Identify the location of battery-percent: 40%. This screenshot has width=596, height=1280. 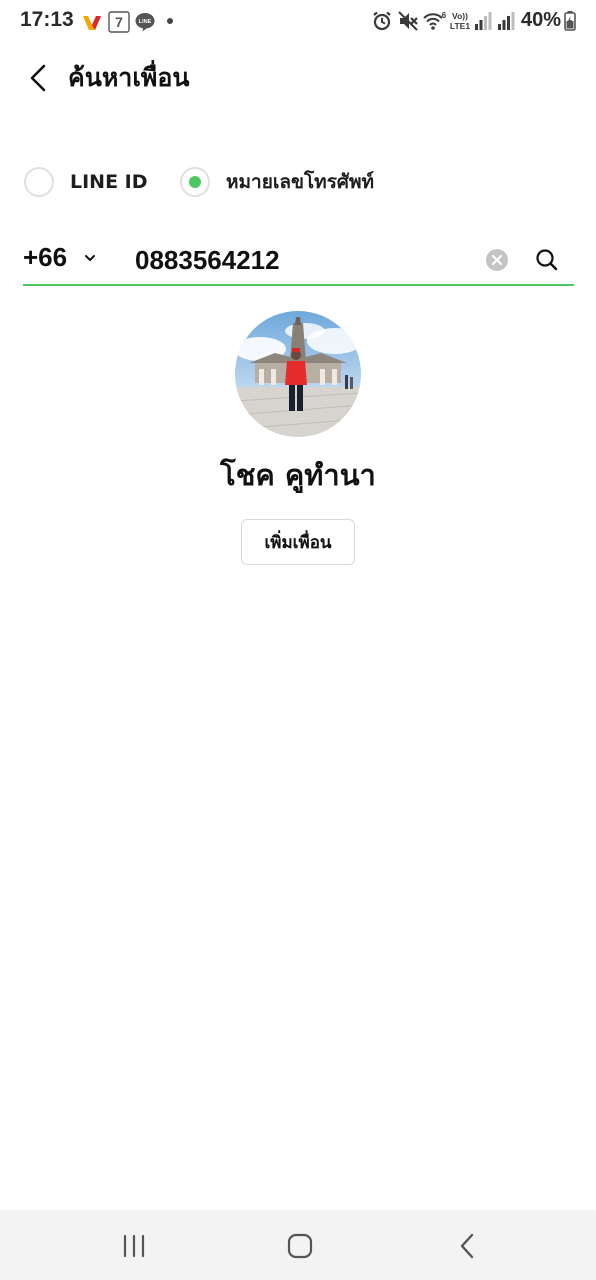
(541, 20).